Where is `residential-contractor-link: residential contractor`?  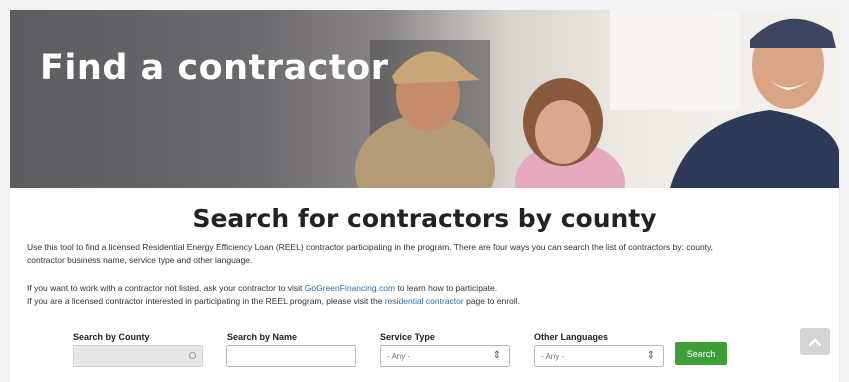 residential-contractor-link: residential contractor is located at coordinates (424, 301).